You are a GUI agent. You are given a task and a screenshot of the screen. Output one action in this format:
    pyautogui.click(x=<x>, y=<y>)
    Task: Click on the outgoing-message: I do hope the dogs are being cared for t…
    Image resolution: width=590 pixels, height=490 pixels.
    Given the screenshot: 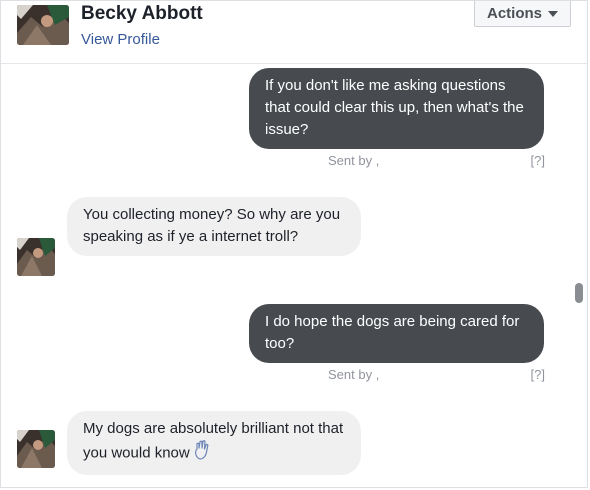 What is the action you would take?
    pyautogui.click(x=396, y=333)
    